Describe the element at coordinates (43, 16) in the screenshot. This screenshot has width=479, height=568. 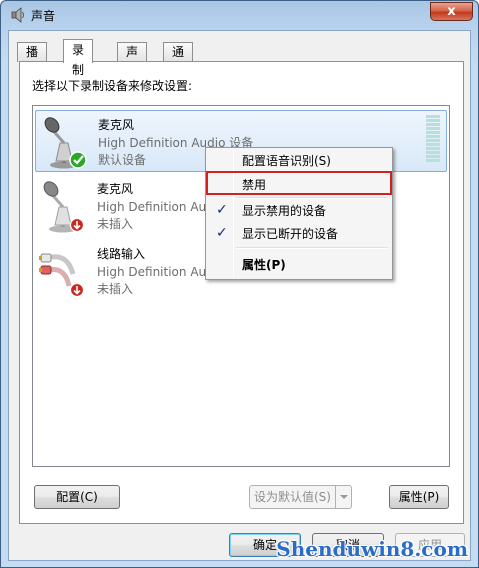
I see `window-title: 声音` at that location.